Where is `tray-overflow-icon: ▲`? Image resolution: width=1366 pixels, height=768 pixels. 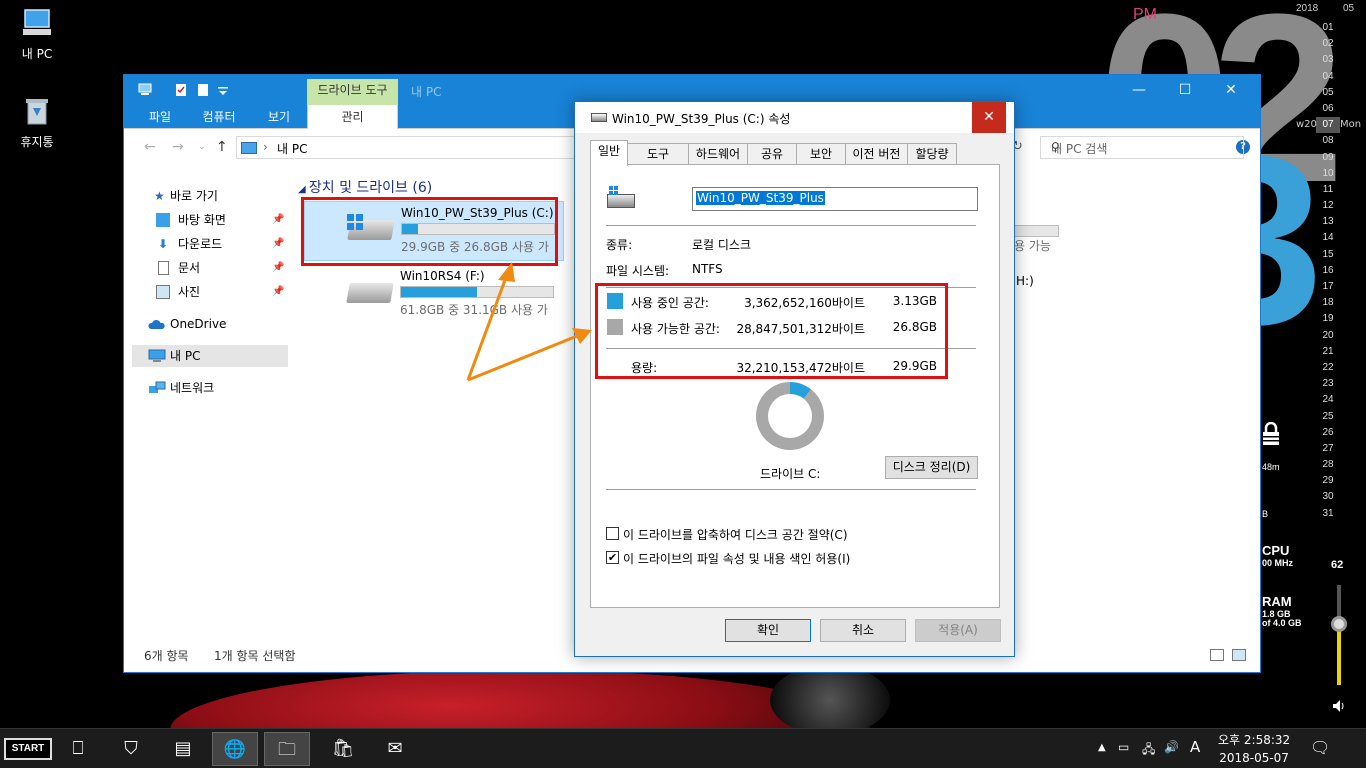 tray-overflow-icon: ▲ is located at coordinates (1102, 747).